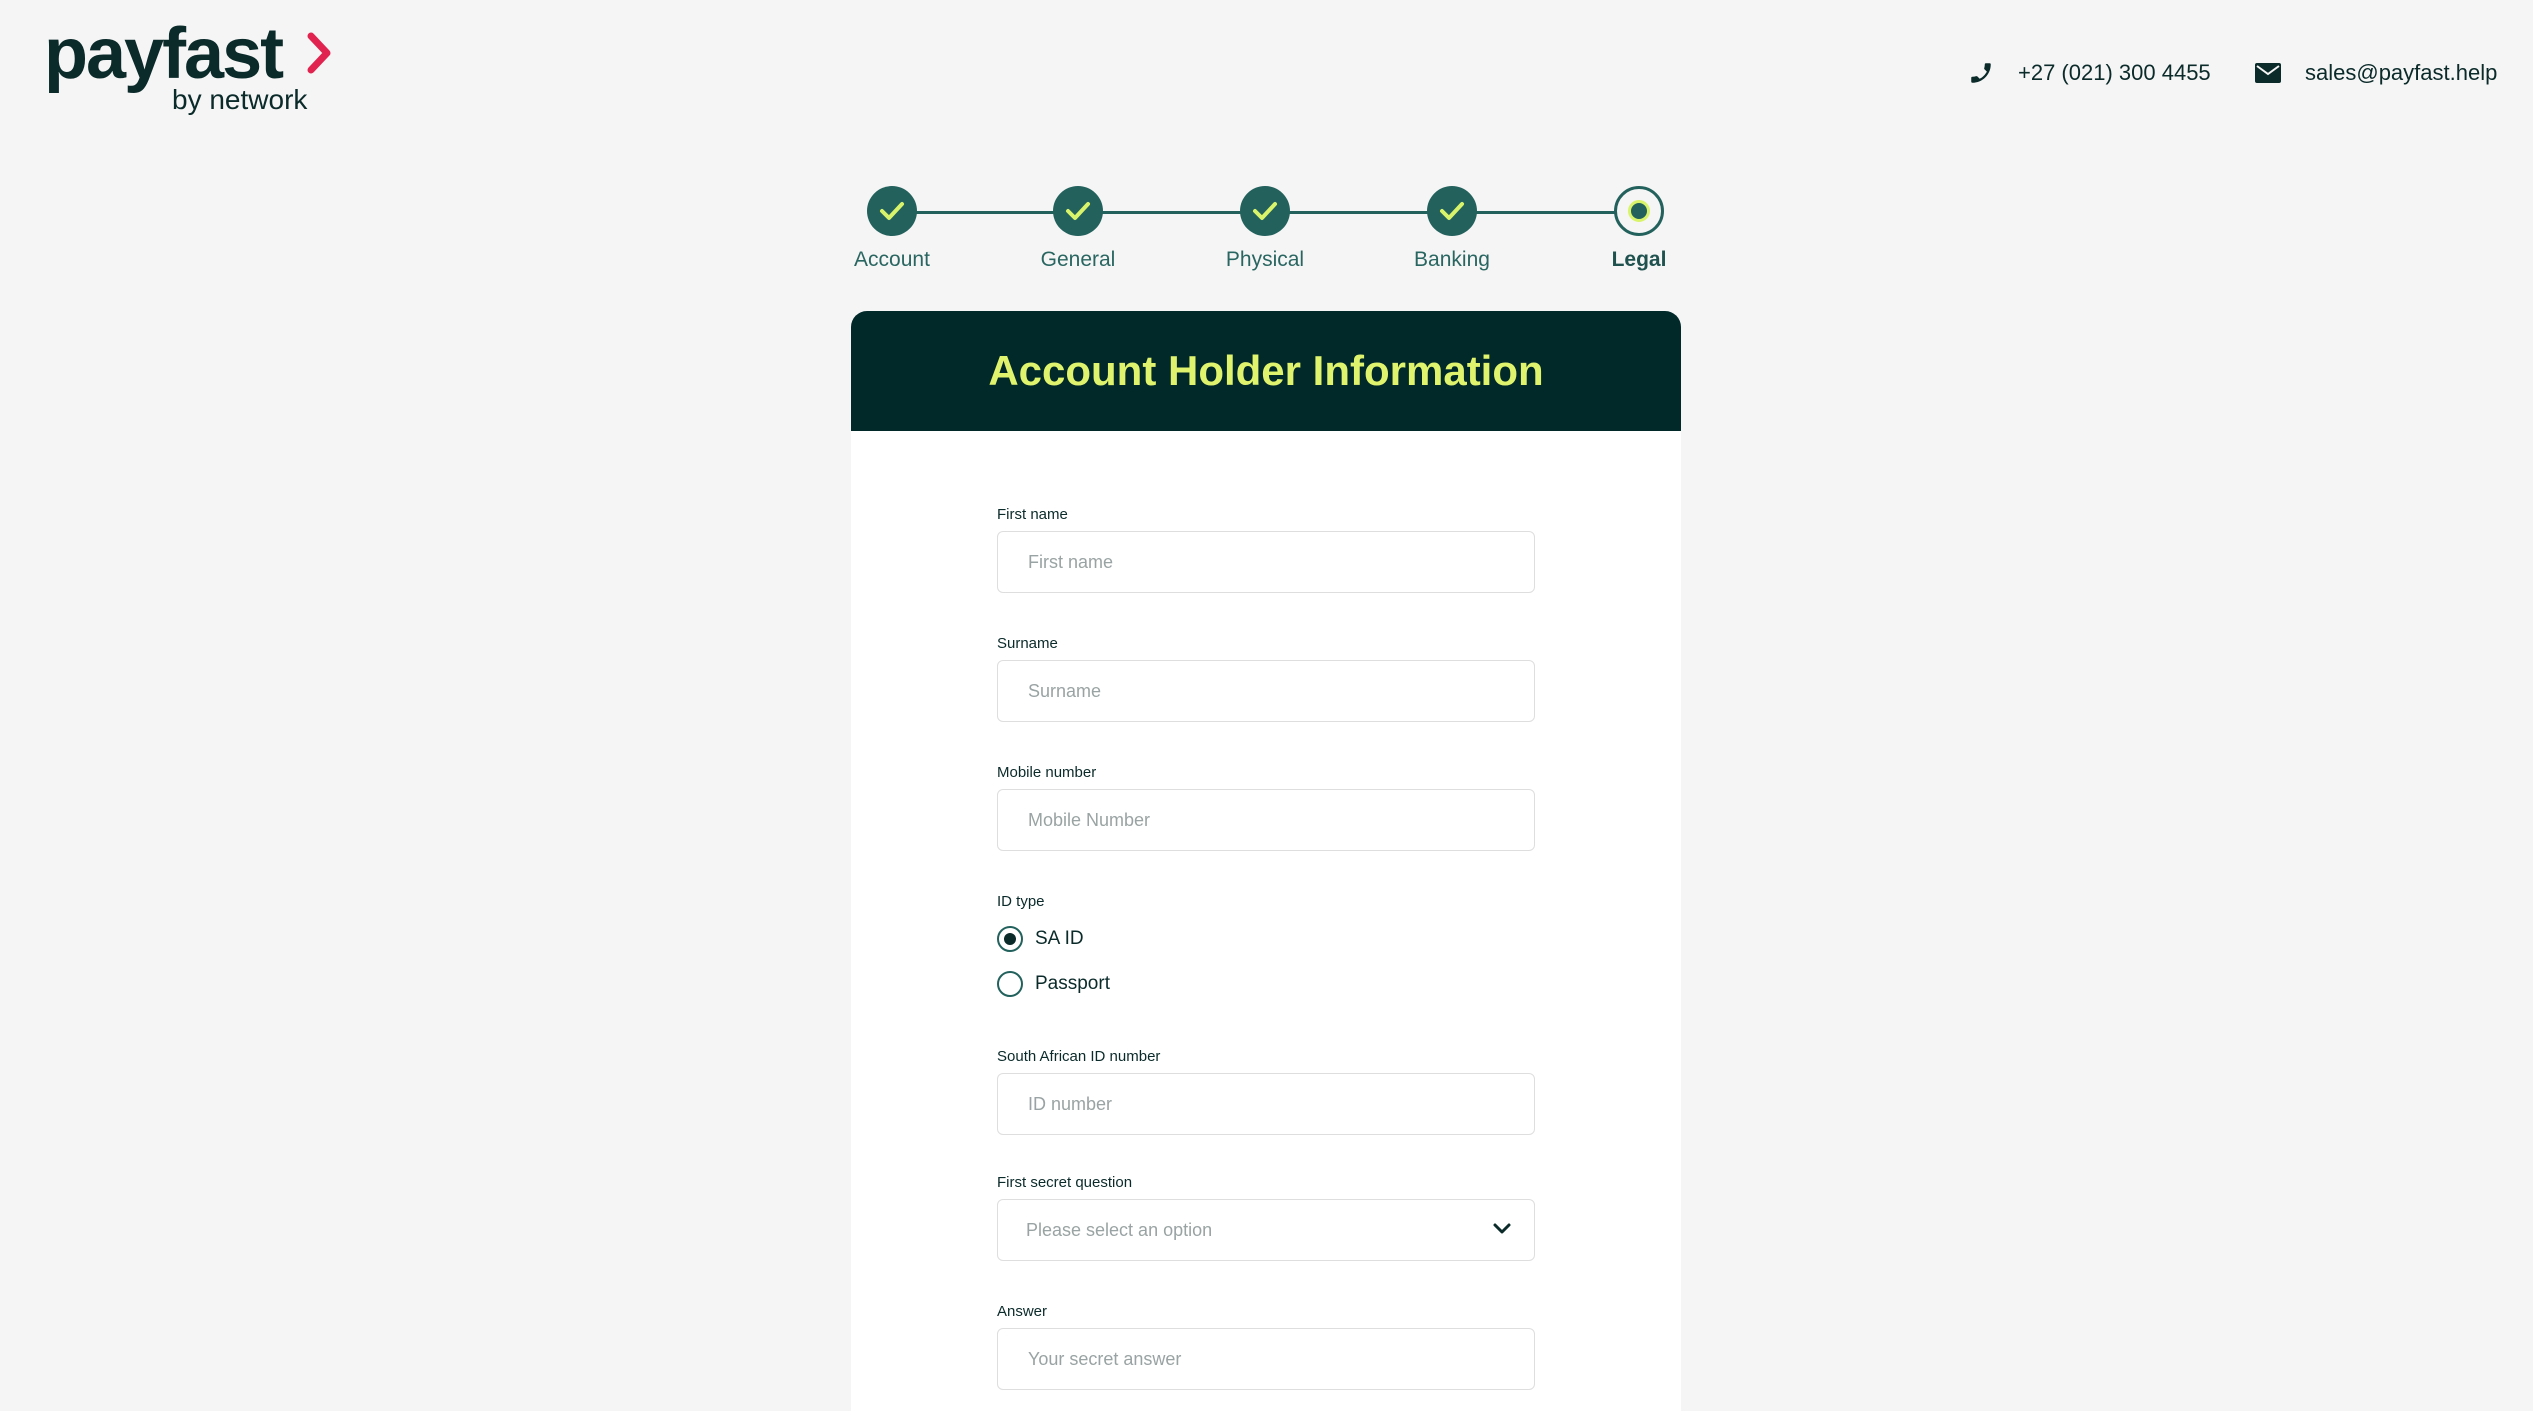 The width and height of the screenshot is (2533, 1411). I want to click on step-current-circle, so click(1639, 211).